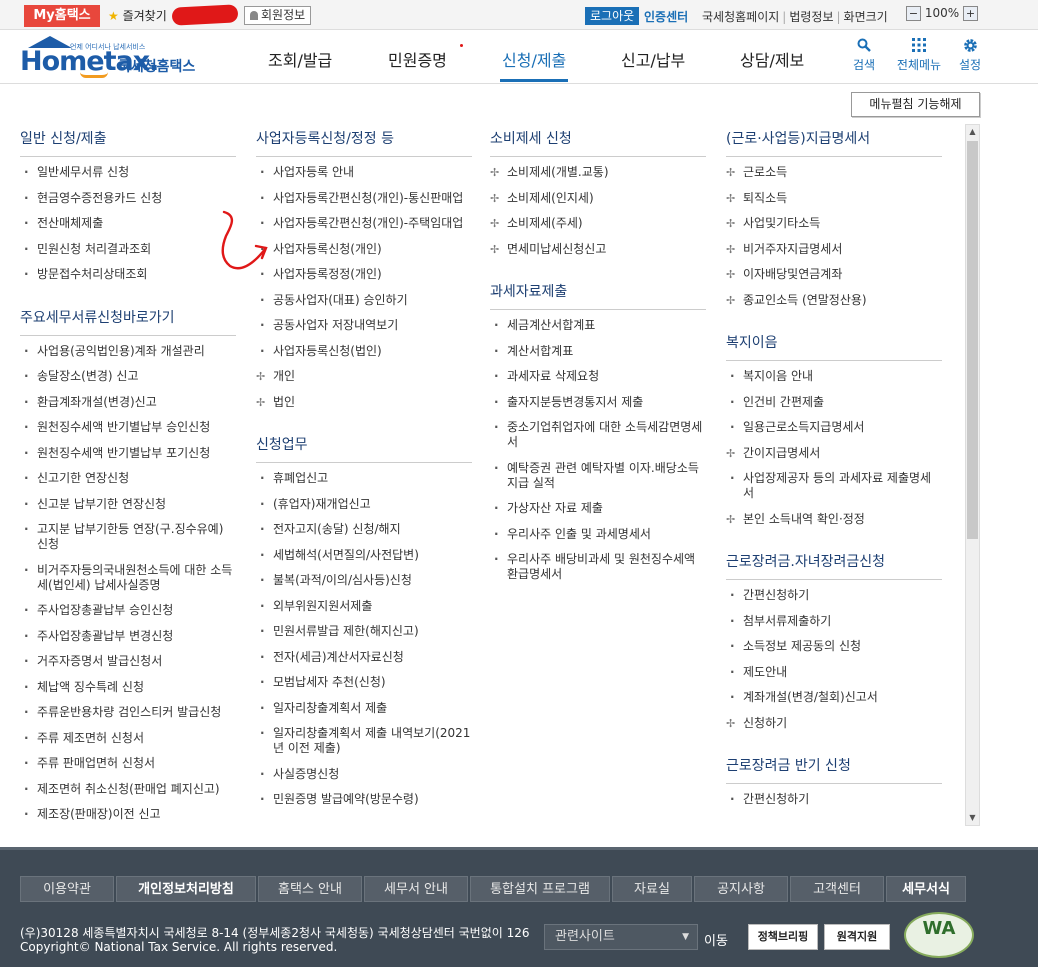 Image resolution: width=1038 pixels, height=967 pixels. Describe the element at coordinates (364, 682) in the screenshot. I see `menu-item: 모범납세자 추천(신청)` at that location.